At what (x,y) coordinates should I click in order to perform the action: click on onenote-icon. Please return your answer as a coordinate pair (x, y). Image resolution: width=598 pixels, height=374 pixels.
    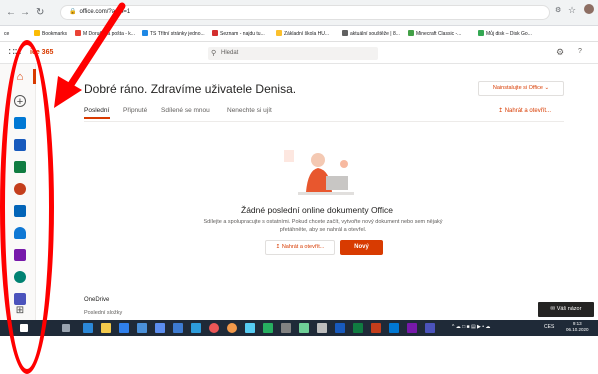
    Looking at the image, I should click on (20, 255).